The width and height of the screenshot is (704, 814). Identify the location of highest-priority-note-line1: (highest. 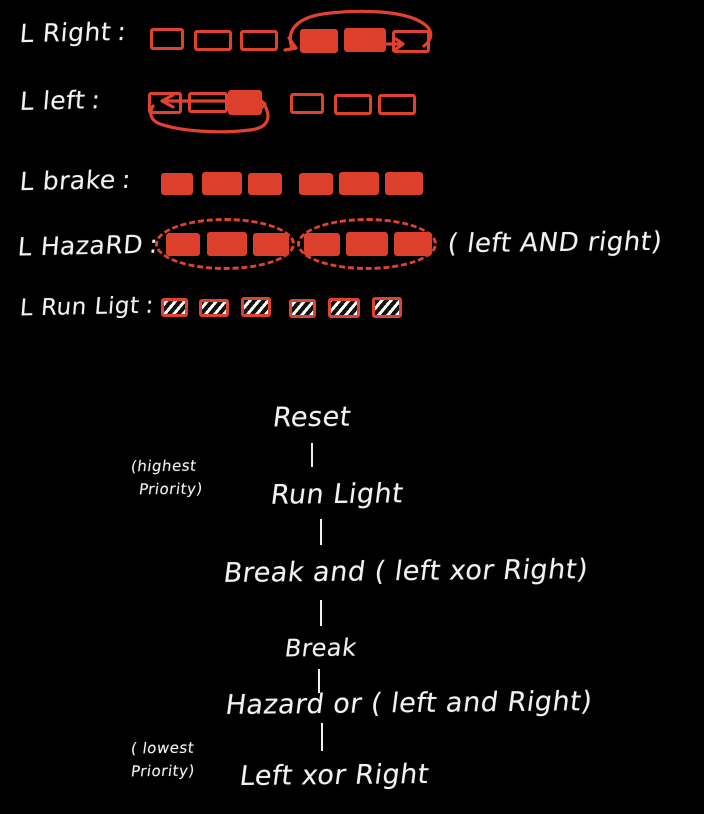
(163, 466).